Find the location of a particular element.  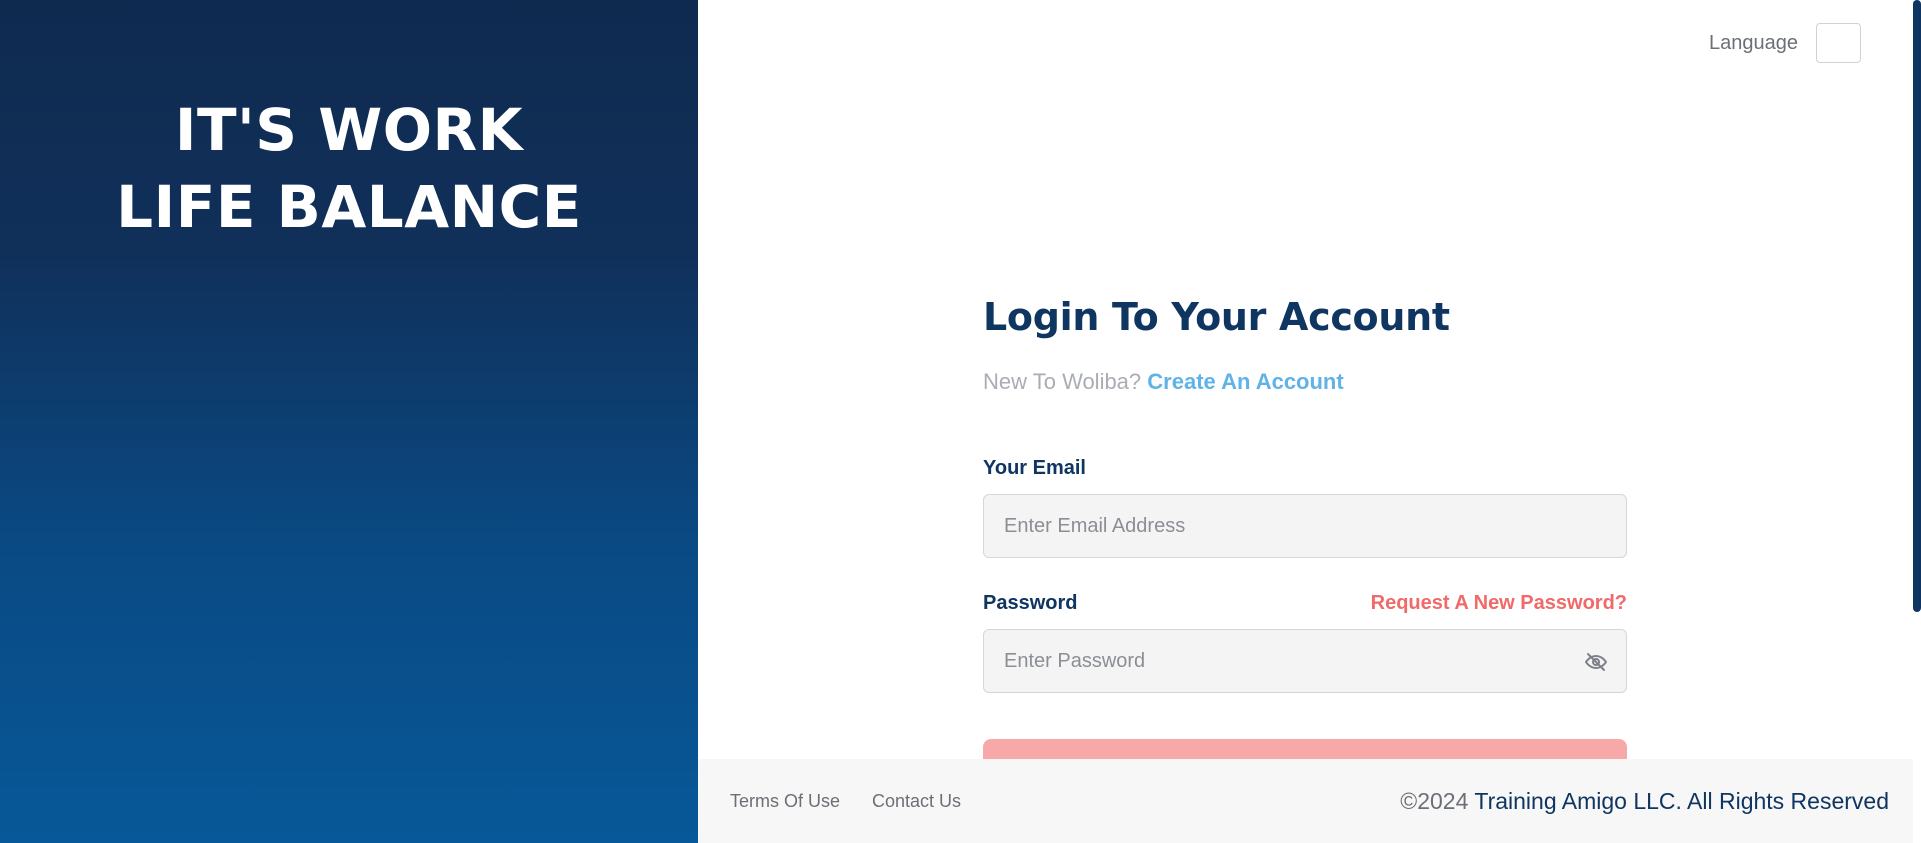

hero-title: IT'S WORK LIFE BALANCE is located at coordinates (349, 169).